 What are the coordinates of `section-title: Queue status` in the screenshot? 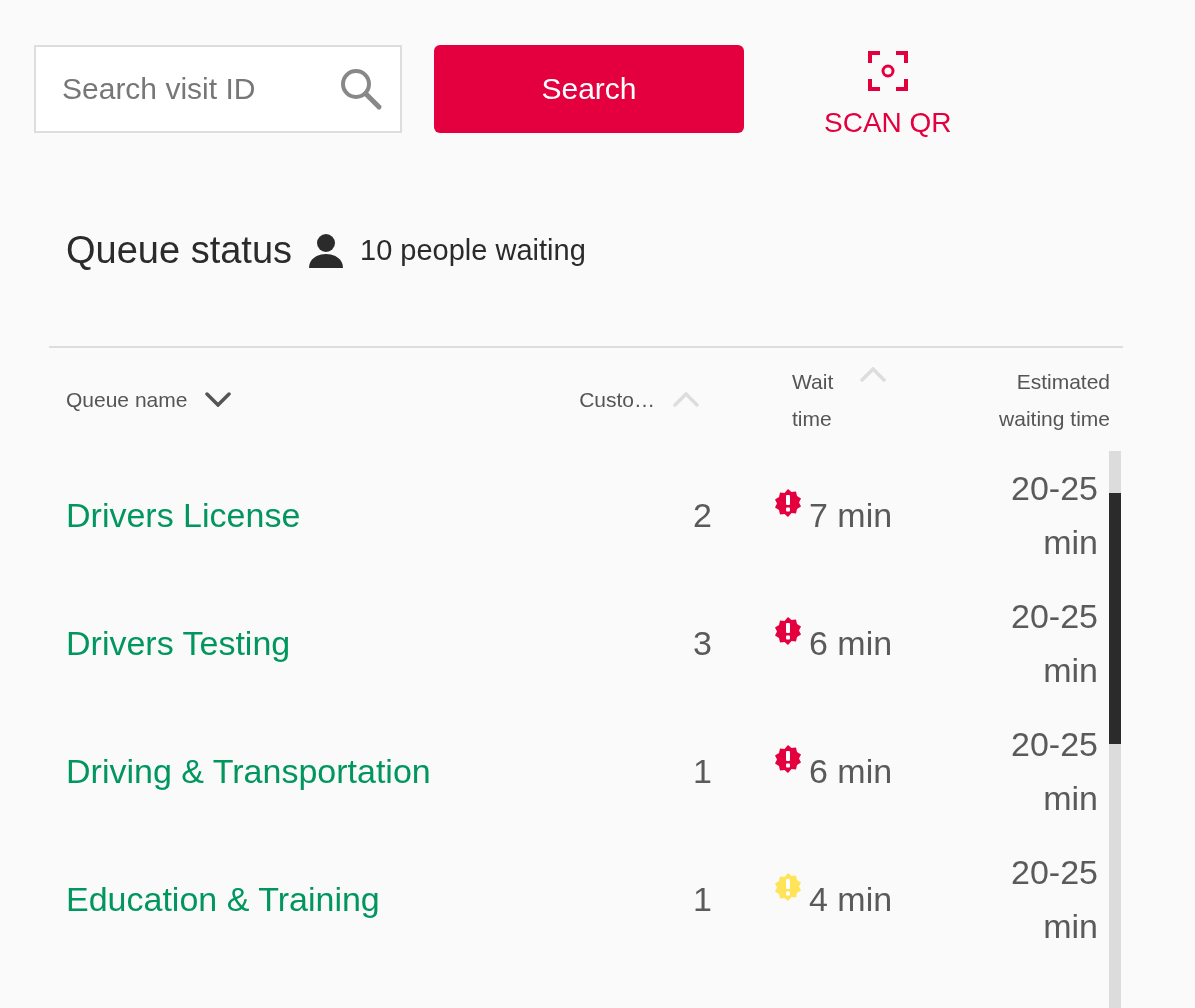 It's located at (179, 250).